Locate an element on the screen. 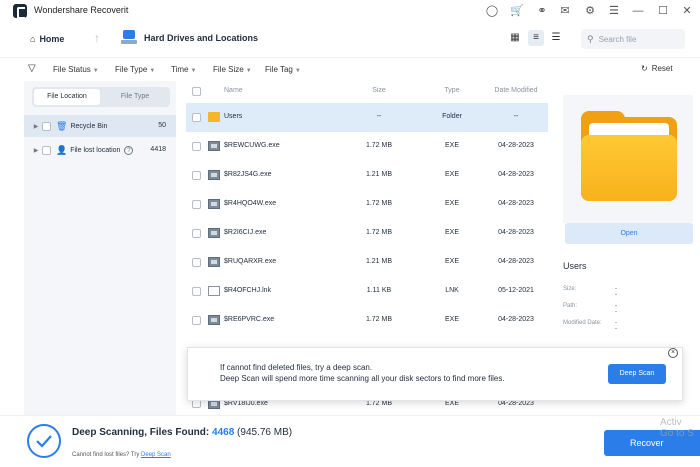 Image resolution: width=700 pixels, height=467 pixels. tab-file-type: File Type is located at coordinates (135, 97).